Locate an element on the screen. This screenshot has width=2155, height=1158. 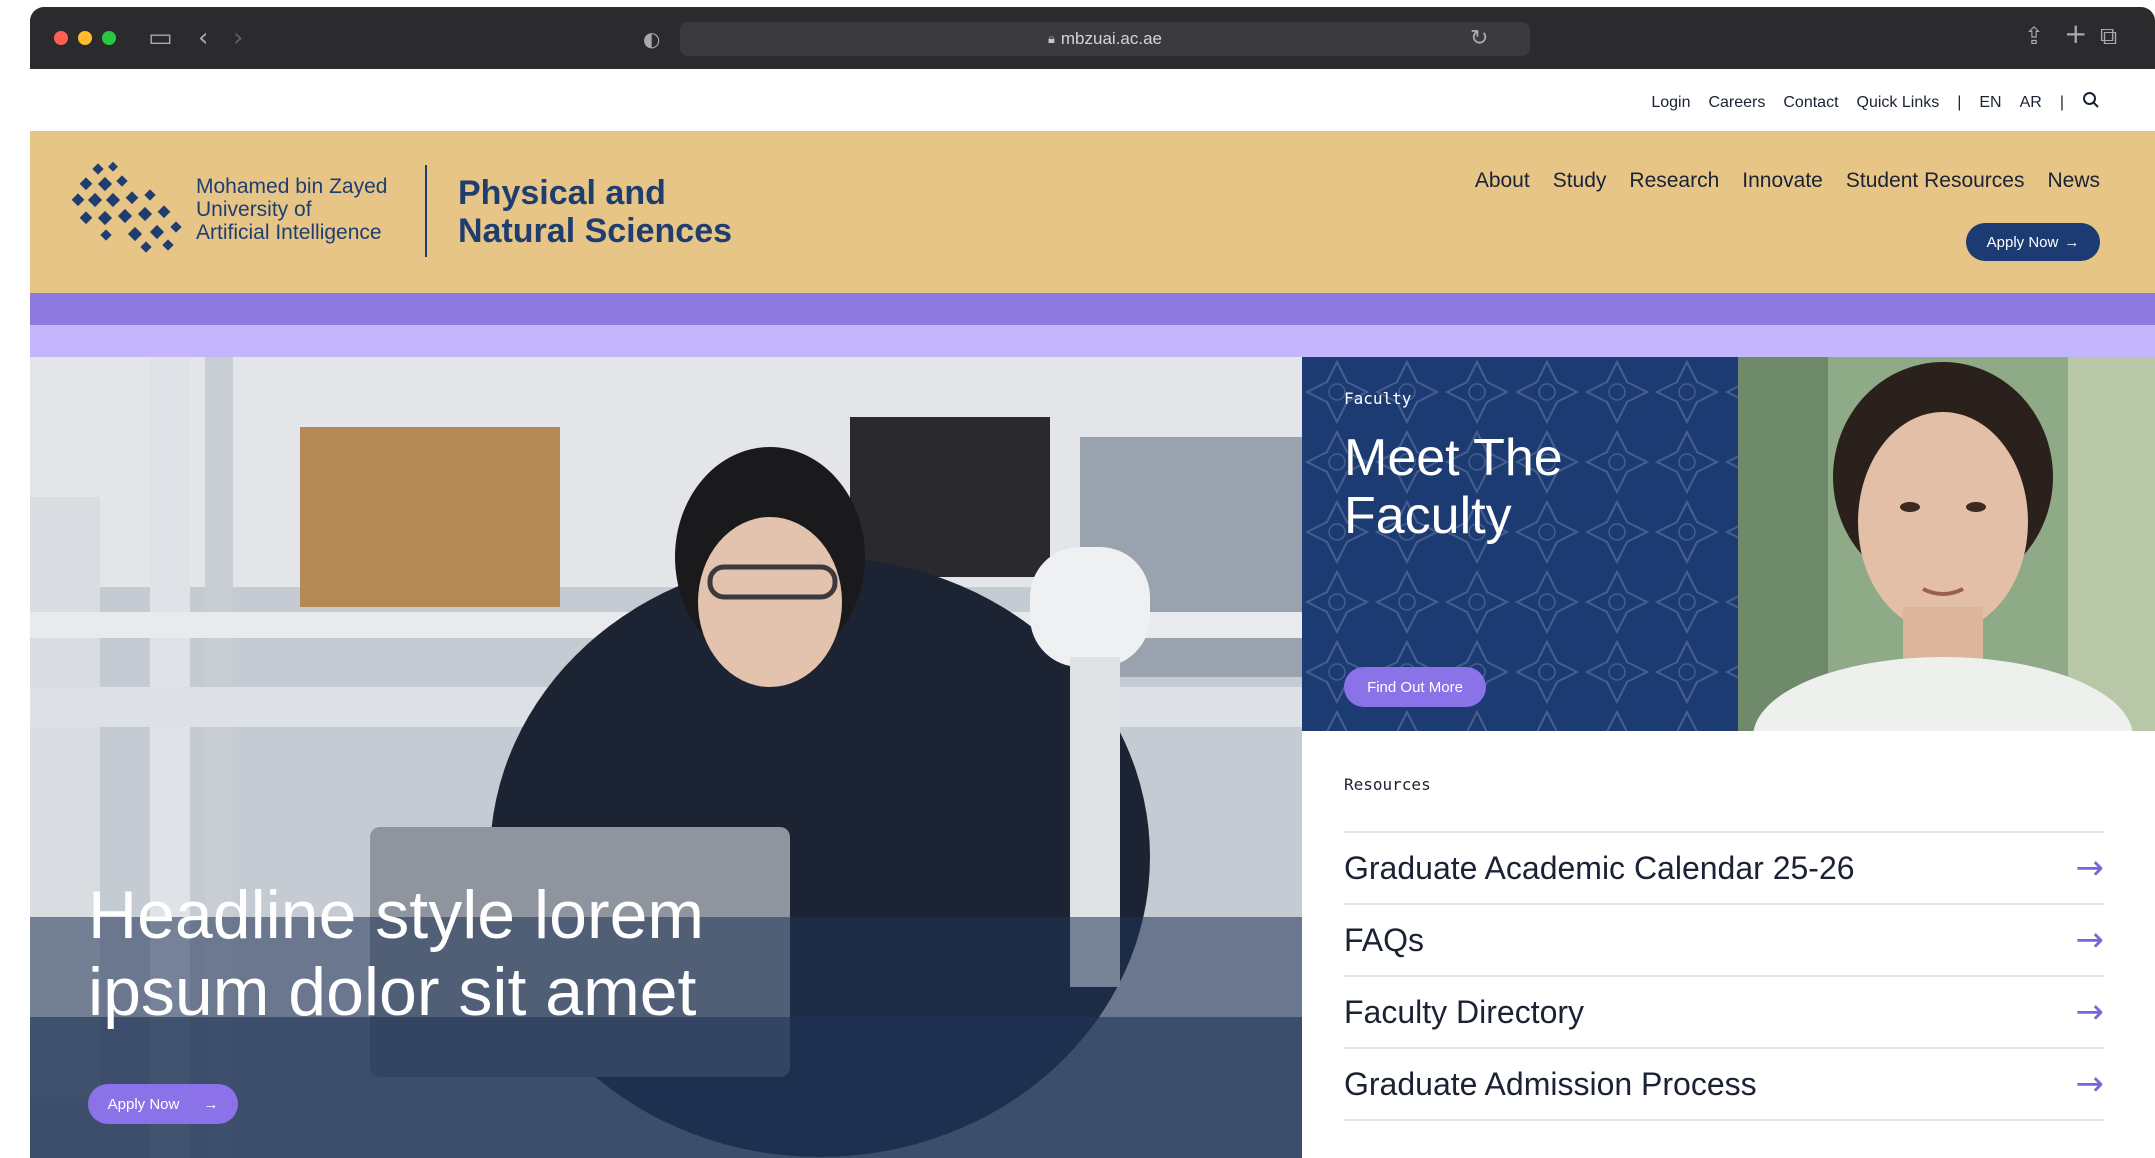
apply-now-button: Apply Now → is located at coordinates (2033, 242).